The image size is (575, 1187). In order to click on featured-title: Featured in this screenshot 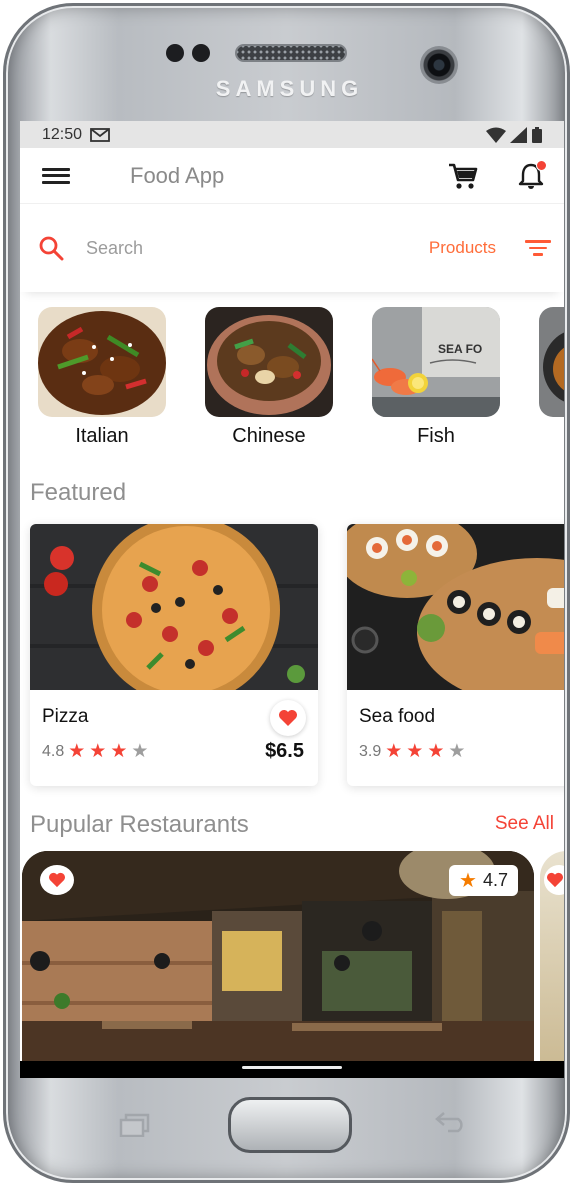, I will do `click(78, 492)`.